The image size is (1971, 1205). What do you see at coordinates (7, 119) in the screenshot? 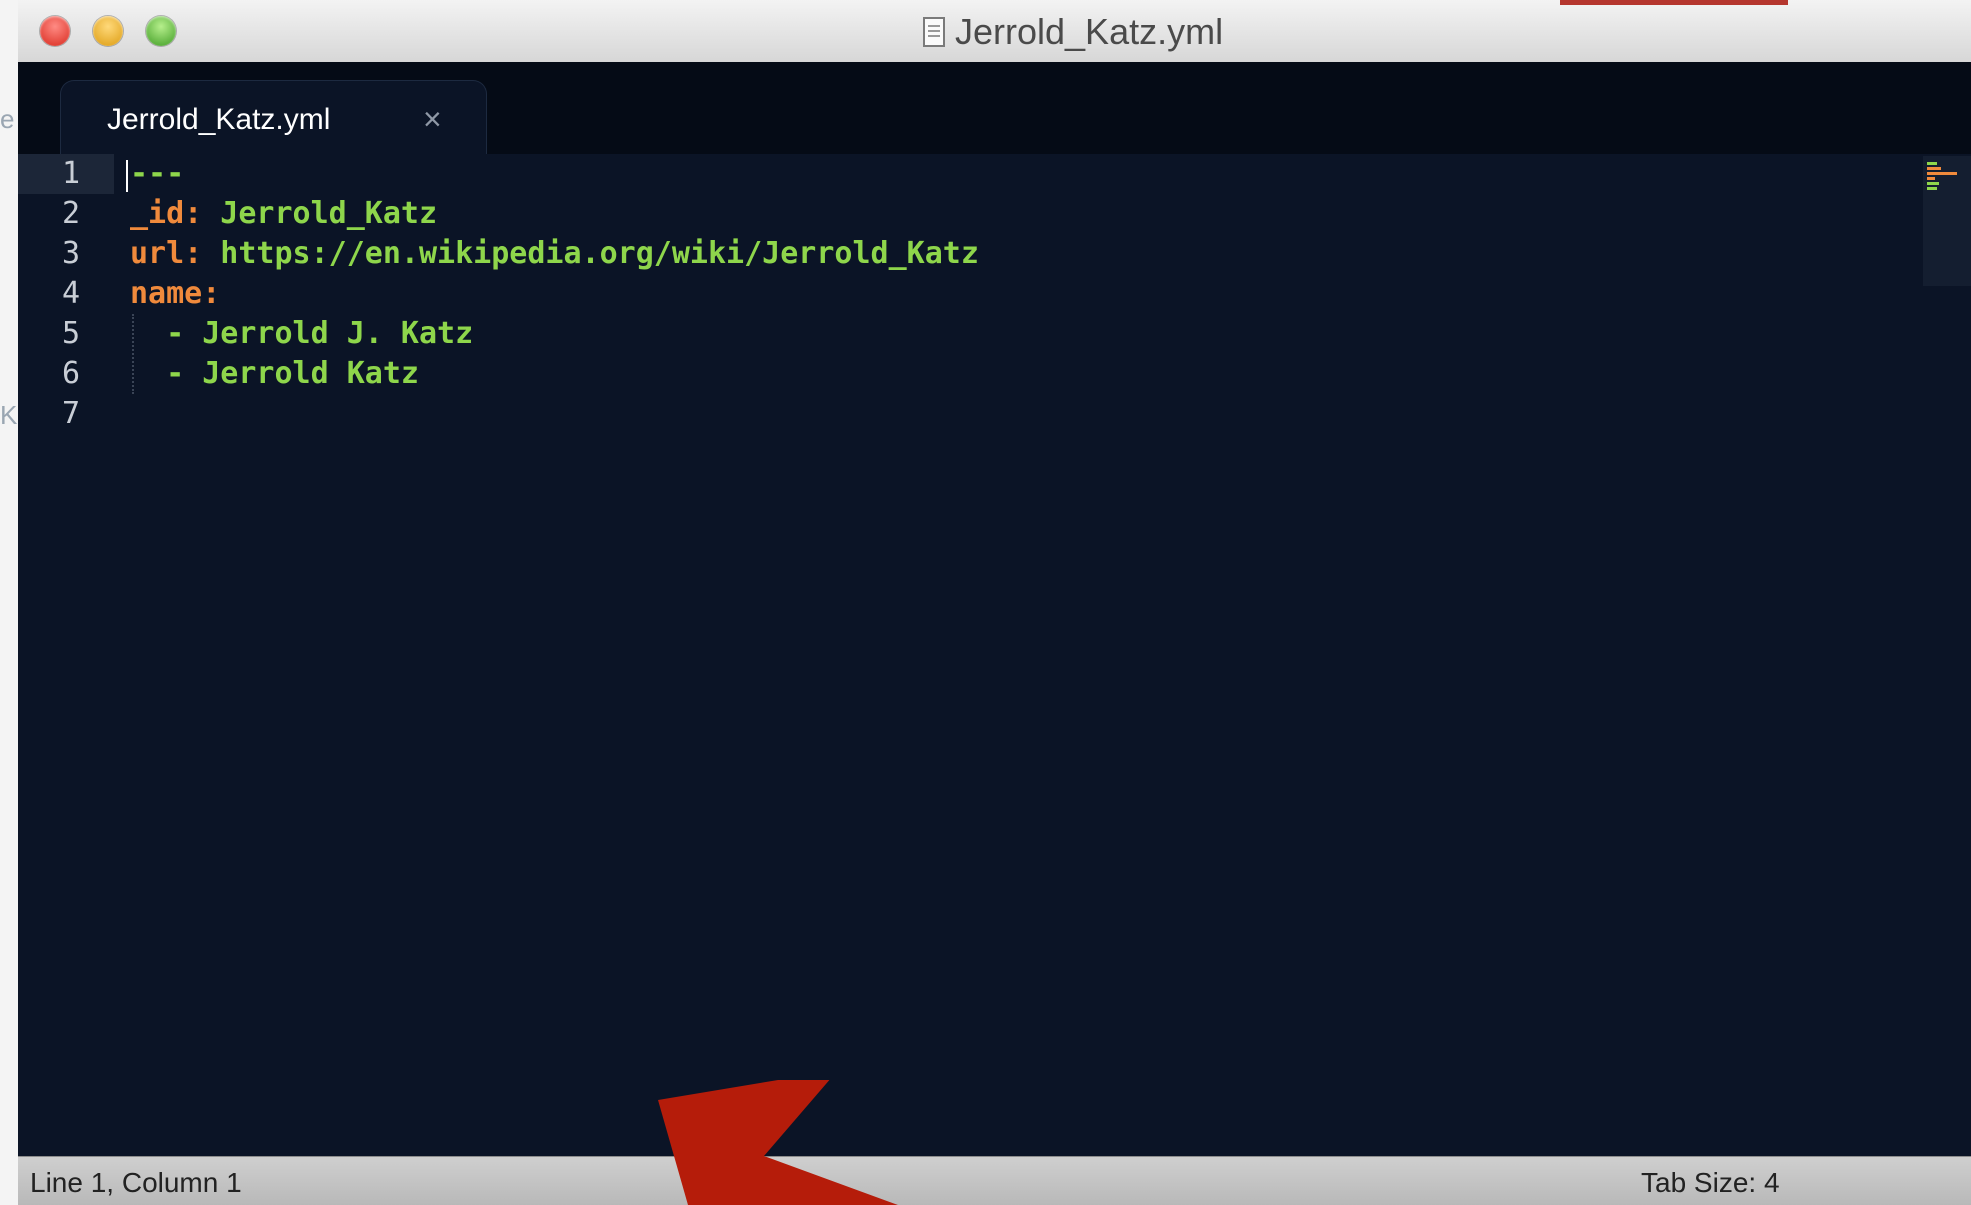
I see `desktop-text-fragment: e` at bounding box center [7, 119].